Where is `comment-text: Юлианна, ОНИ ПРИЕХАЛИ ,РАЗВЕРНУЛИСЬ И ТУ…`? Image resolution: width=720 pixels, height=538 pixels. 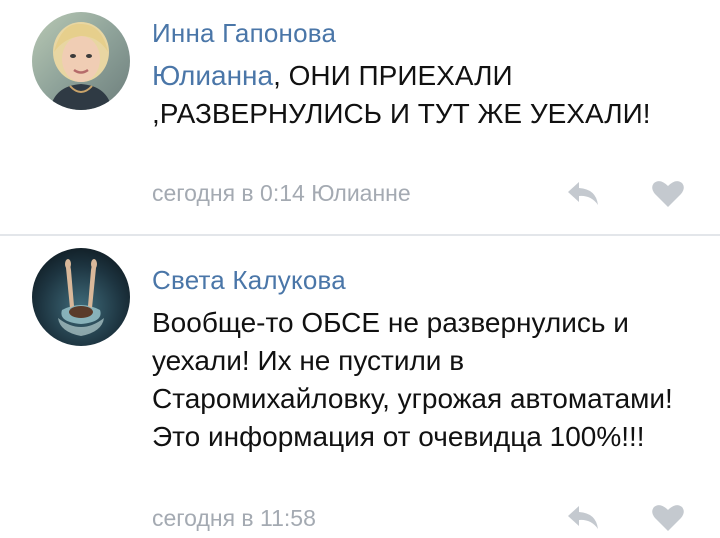 comment-text: Юлианна, ОНИ ПРИЕХАЛИ ,РАЗВЕРНУЛИСЬ И ТУ… is located at coordinates (422, 95).